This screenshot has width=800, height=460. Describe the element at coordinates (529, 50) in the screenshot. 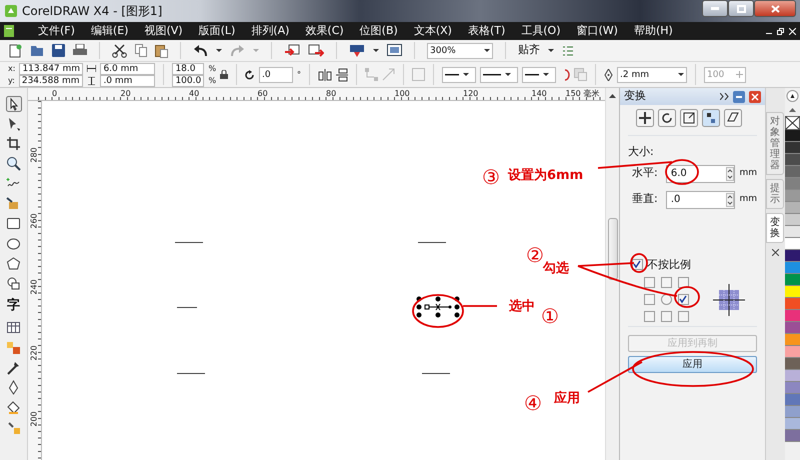

I see `snap-menu: 贴齐` at that location.